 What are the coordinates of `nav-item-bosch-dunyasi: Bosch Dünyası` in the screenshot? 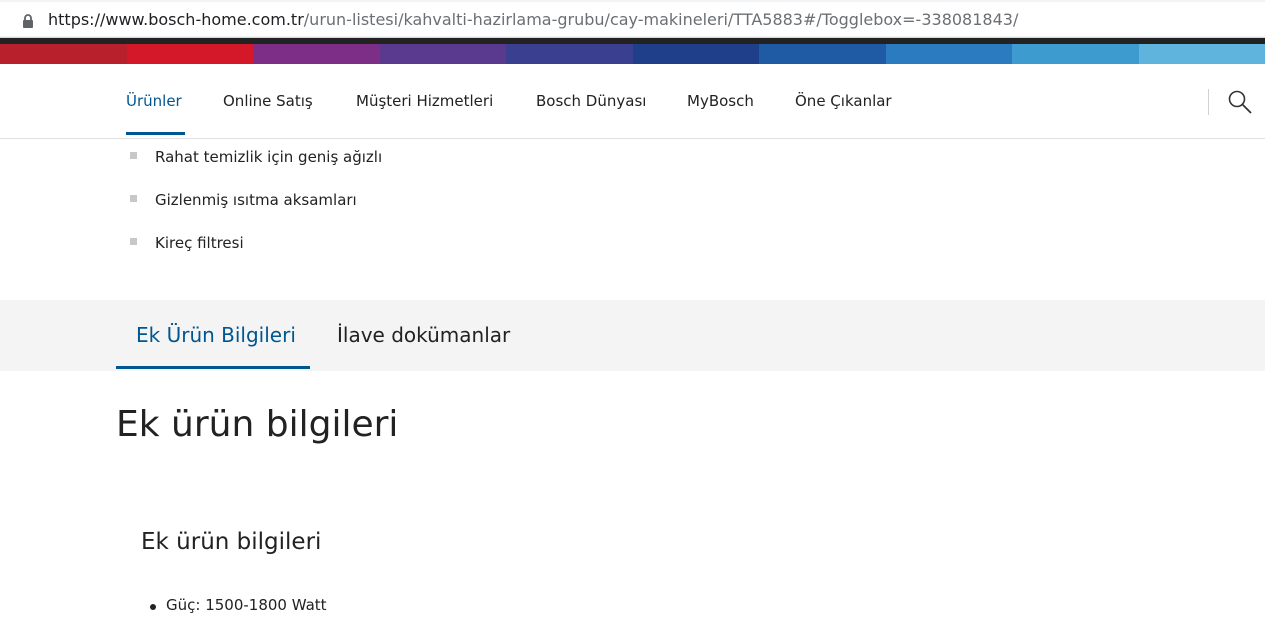 It's located at (591, 101).